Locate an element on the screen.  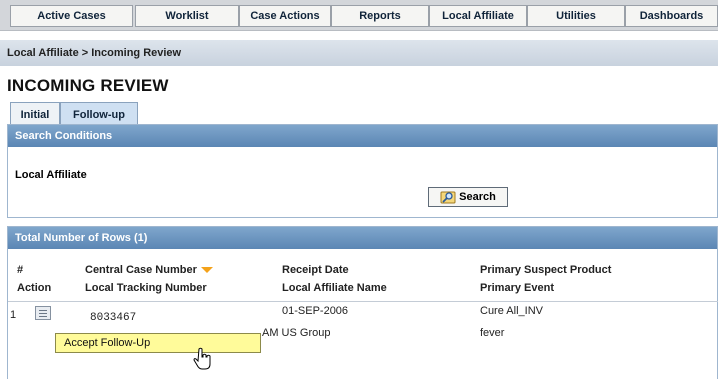
context-menu-accept-follow-up: Accept Follow-Up is located at coordinates (158, 343).